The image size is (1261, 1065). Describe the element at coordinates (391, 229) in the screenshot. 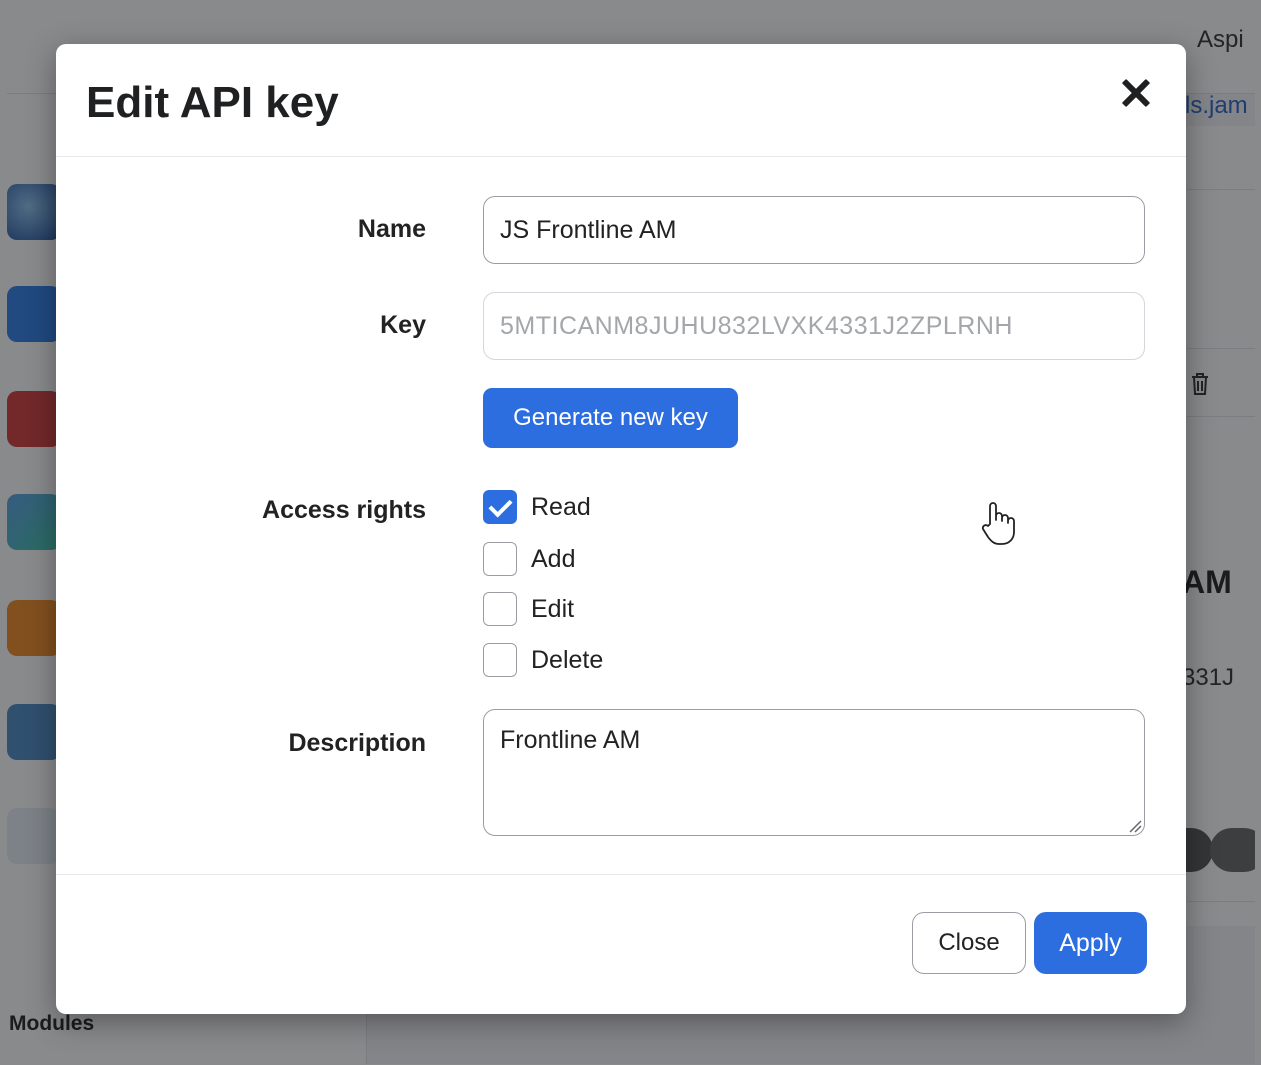

I see `name-label: Name` at that location.